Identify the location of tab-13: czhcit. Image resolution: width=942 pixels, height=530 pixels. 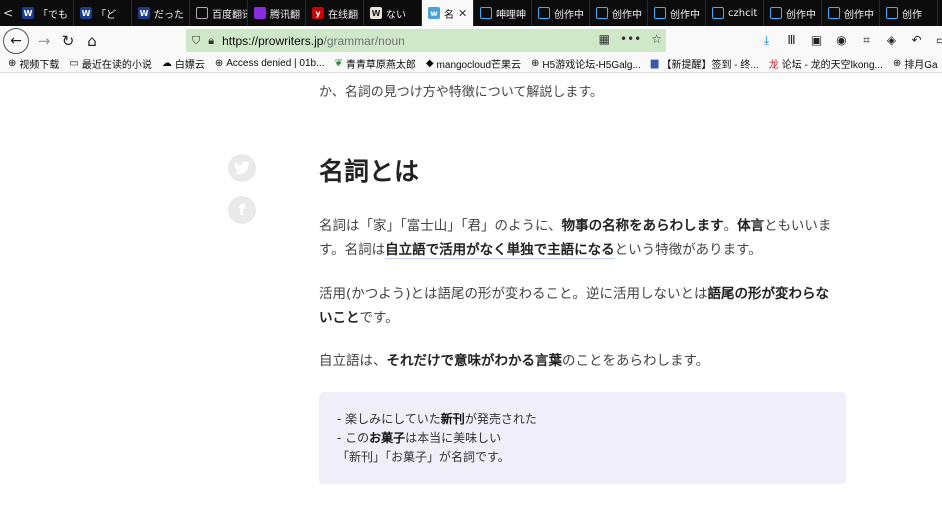
(735, 13).